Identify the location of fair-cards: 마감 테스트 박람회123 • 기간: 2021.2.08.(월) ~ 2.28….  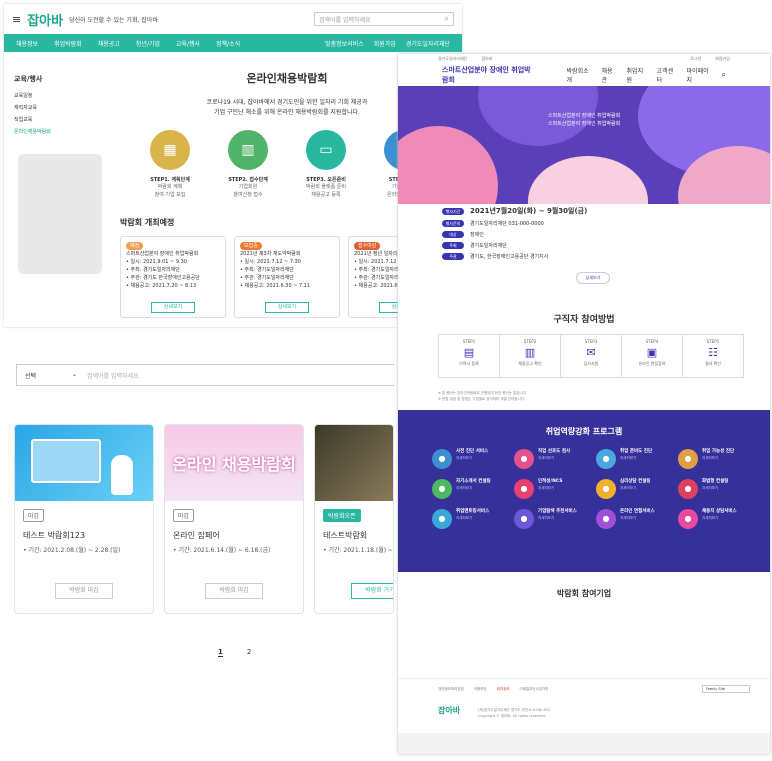
(204, 519).